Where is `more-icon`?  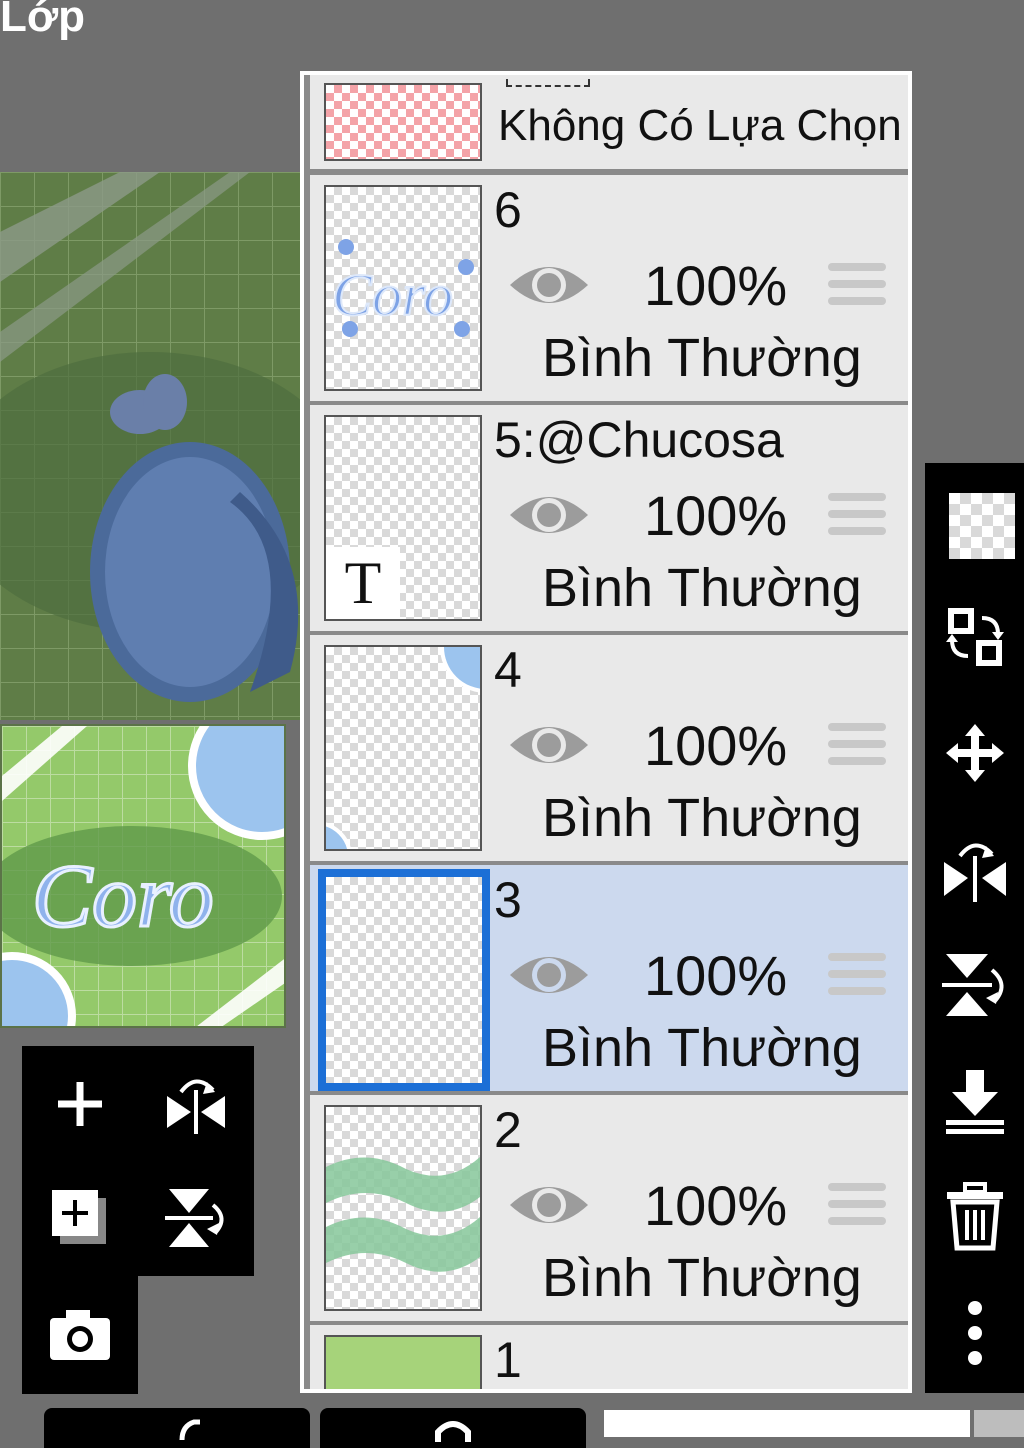 more-icon is located at coordinates (975, 1333).